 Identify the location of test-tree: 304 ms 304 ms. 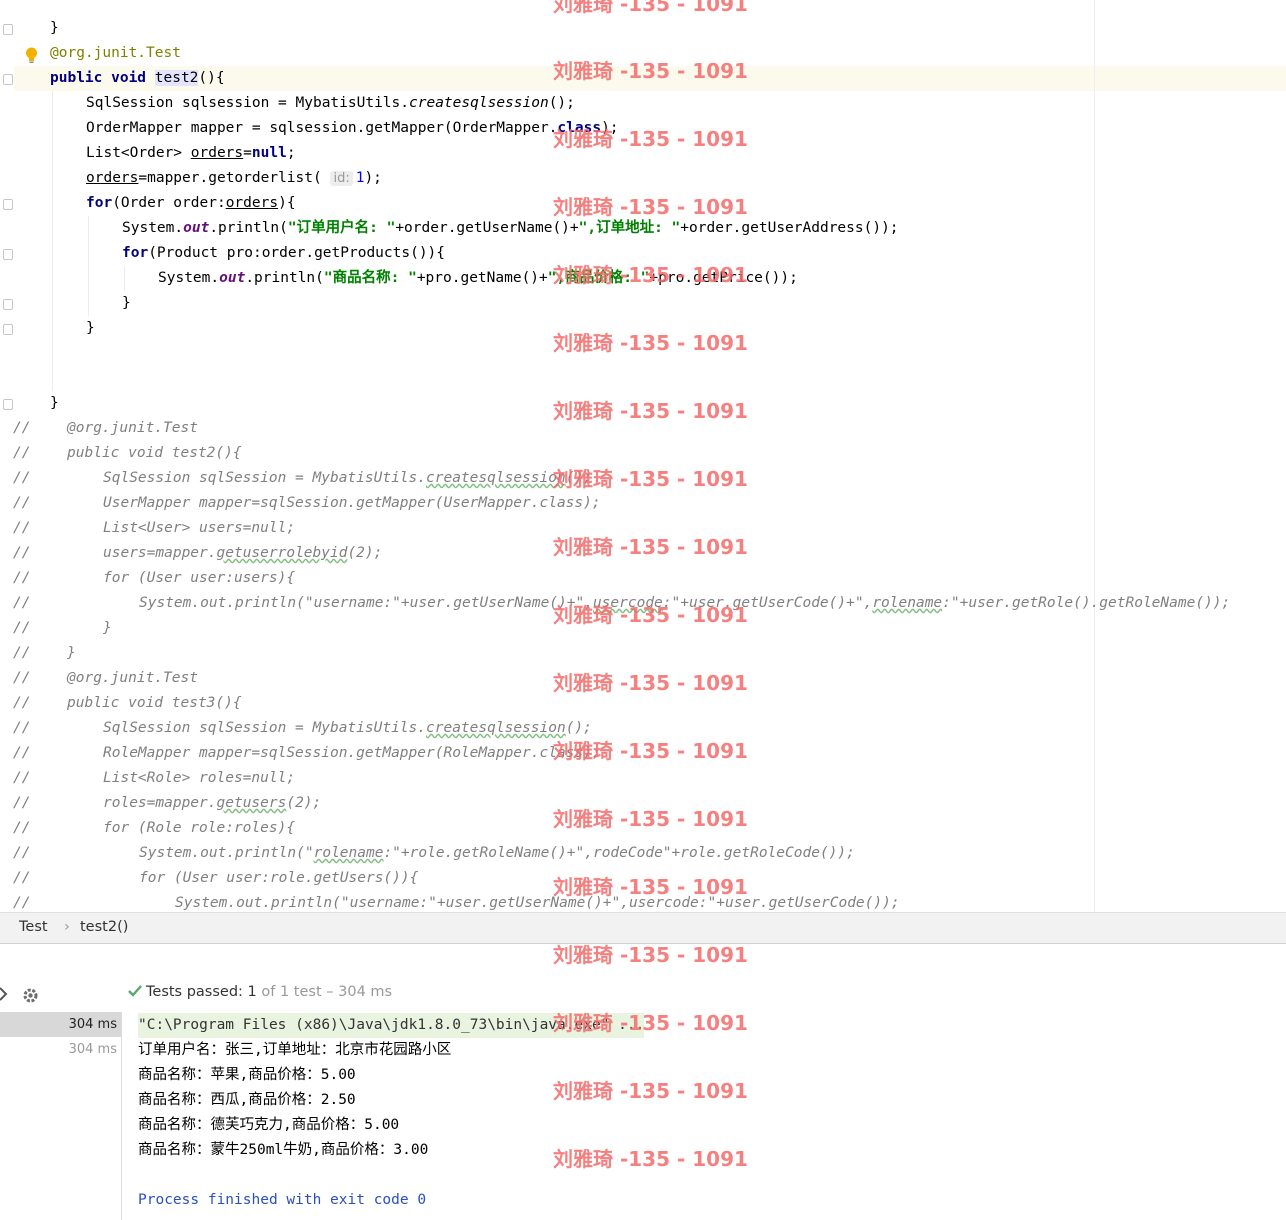
(61, 1116).